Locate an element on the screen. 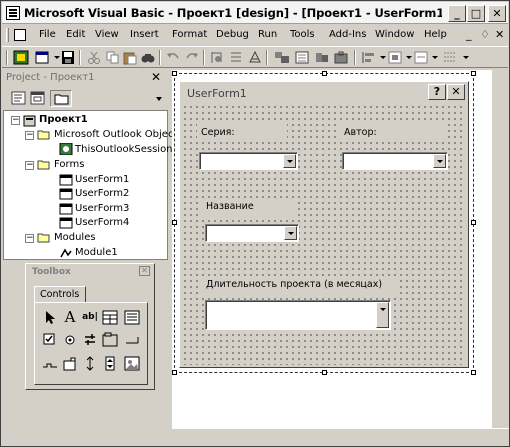 The height and width of the screenshot is (447, 510). togglebutton-icon is located at coordinates (90, 339).